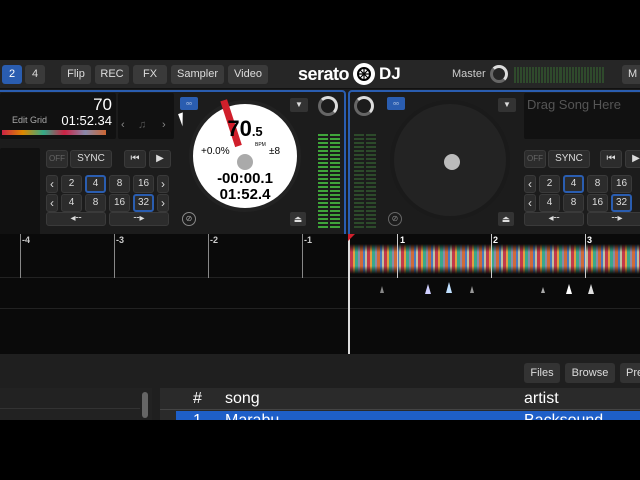 Image resolution: width=640 pixels, height=480 pixels. What do you see at coordinates (71, 203) in the screenshot?
I see `deck-left-autoloop-4: 4` at bounding box center [71, 203].